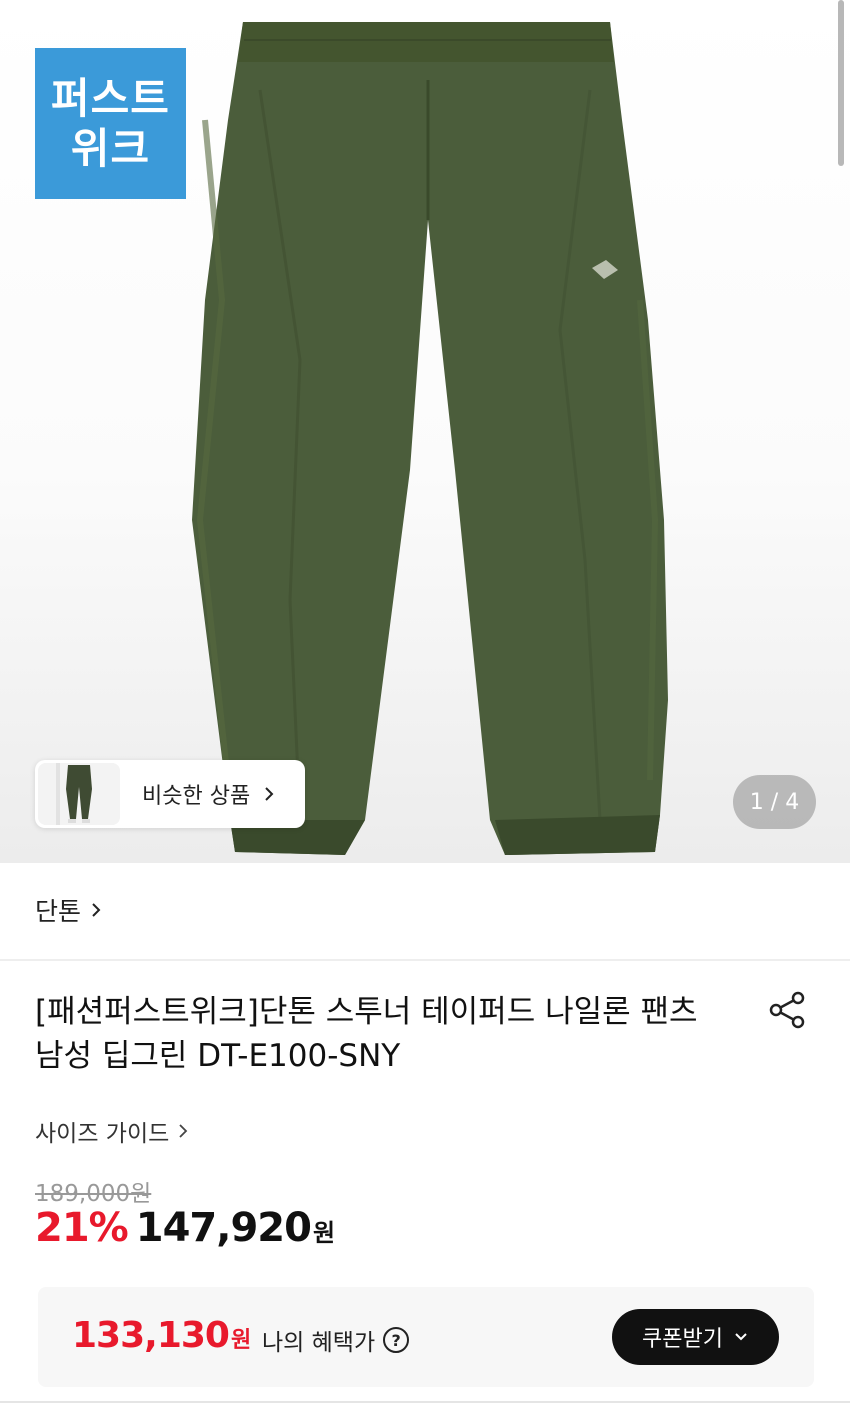 The height and width of the screenshot is (1405, 850). What do you see at coordinates (58, 911) in the screenshot?
I see `brand-name: 단톤` at bounding box center [58, 911].